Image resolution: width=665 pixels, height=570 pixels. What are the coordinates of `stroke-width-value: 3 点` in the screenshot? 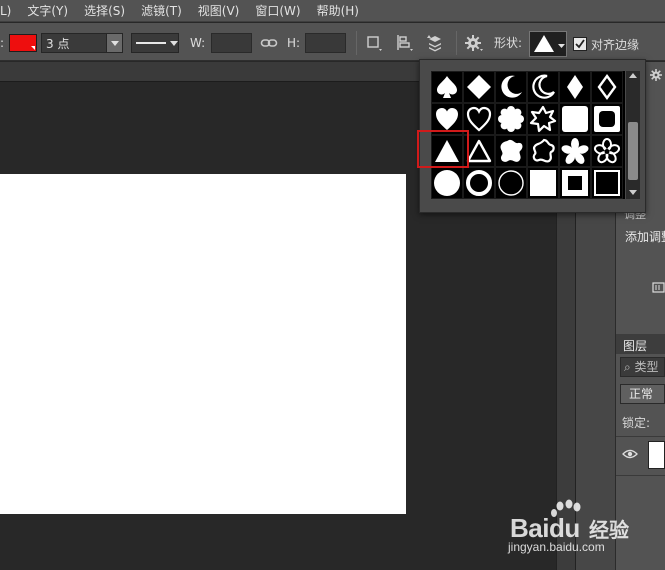 It's located at (58, 43).